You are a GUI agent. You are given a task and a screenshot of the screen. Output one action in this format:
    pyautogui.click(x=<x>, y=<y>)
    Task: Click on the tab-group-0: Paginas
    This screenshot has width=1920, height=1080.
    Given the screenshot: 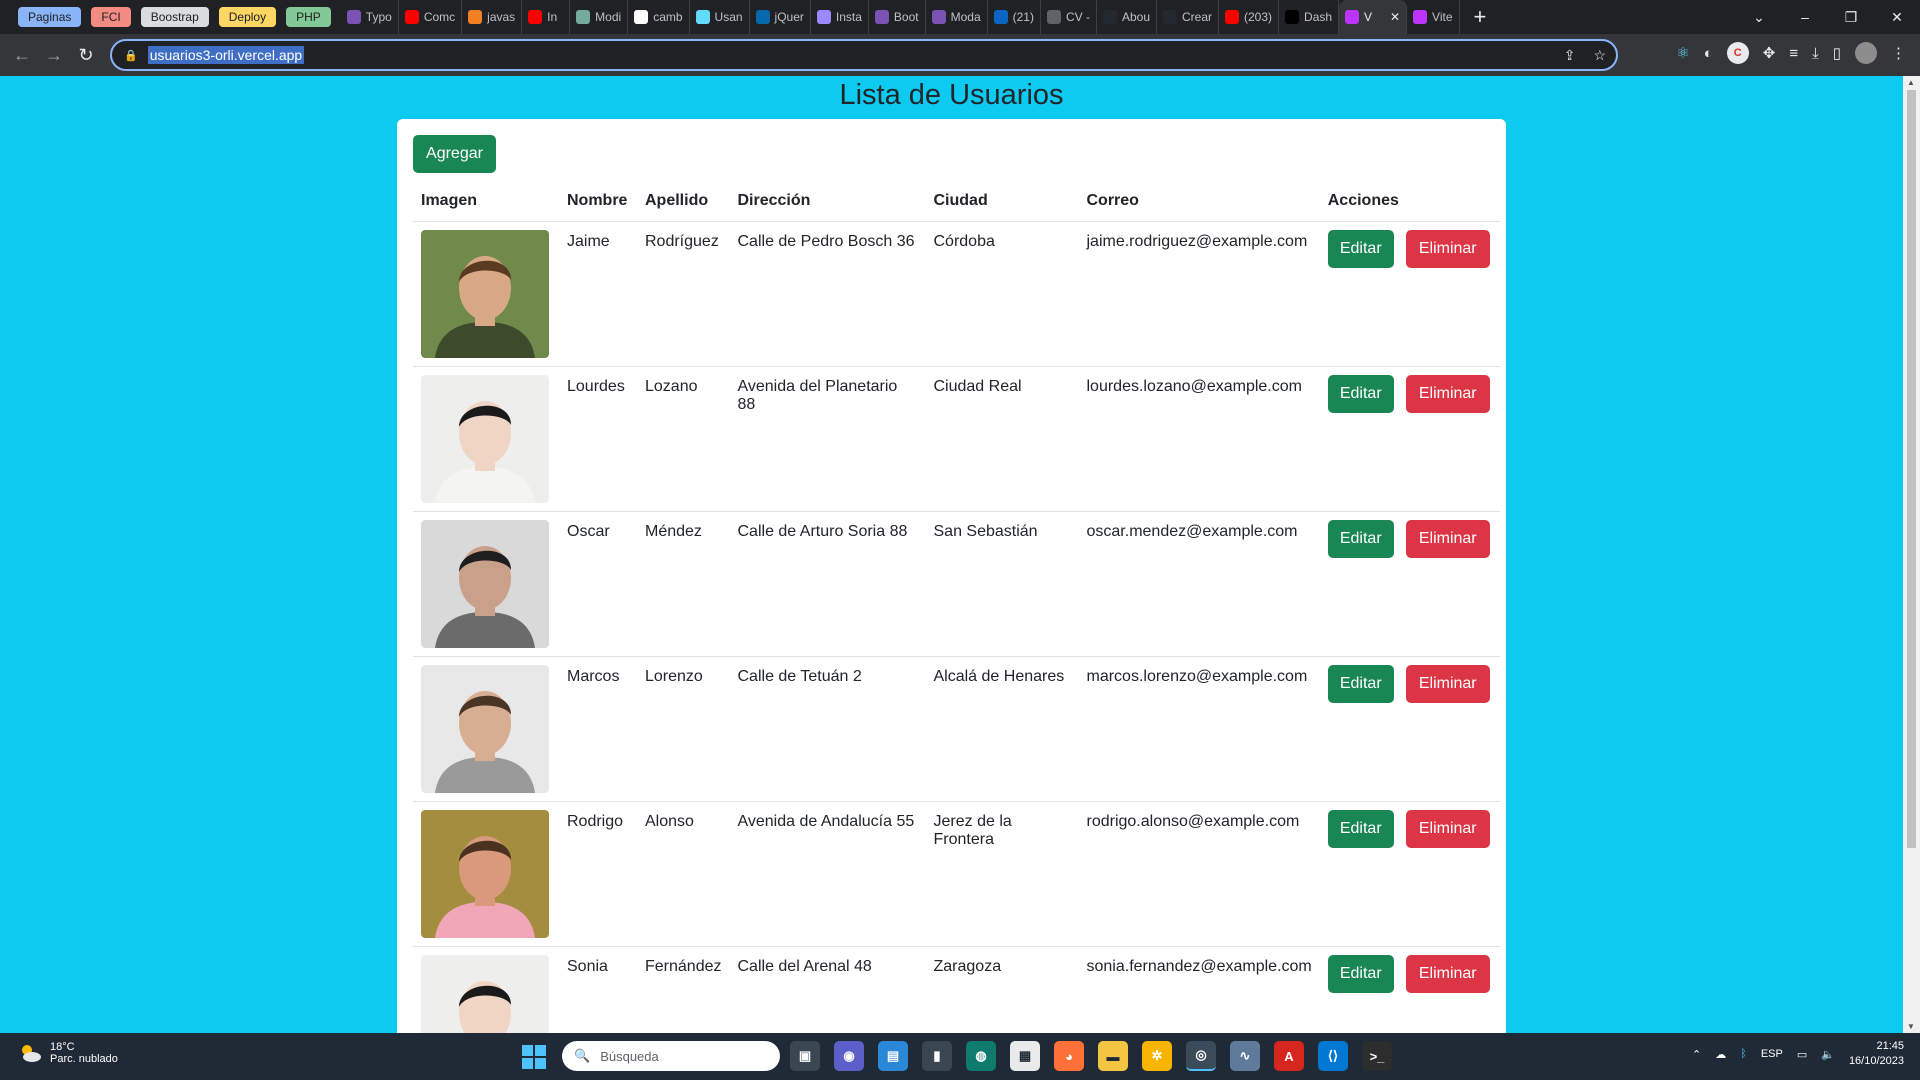 What is the action you would take?
    pyautogui.click(x=50, y=17)
    